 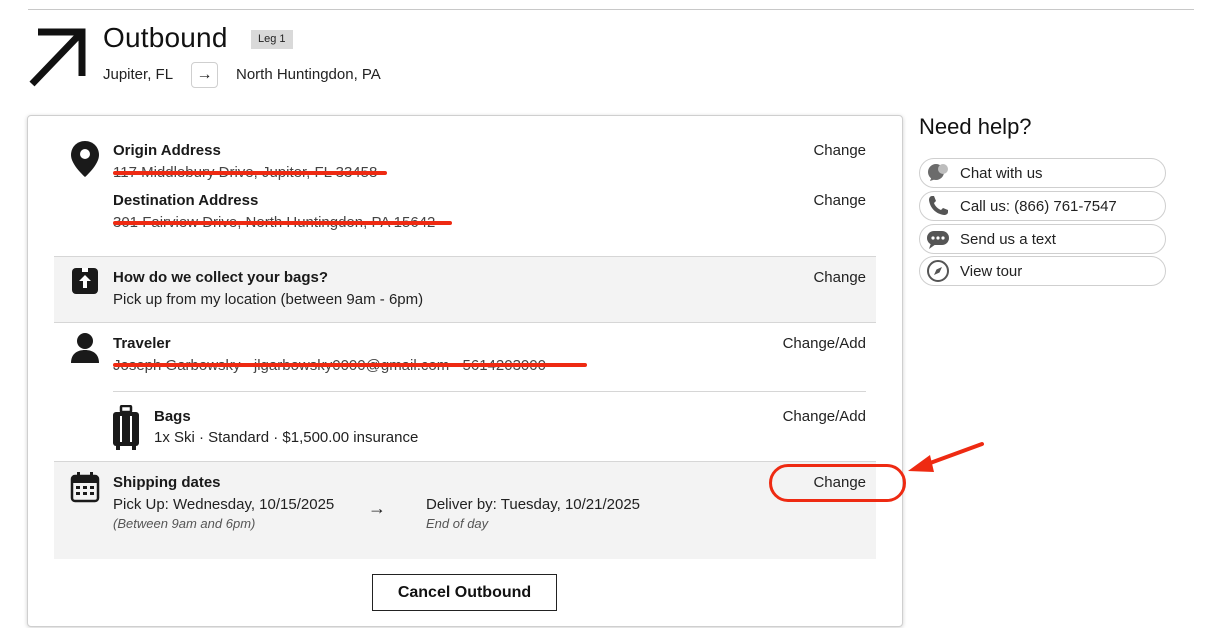 I want to click on send-text-button: Send us a text, so click(x=1042, y=239).